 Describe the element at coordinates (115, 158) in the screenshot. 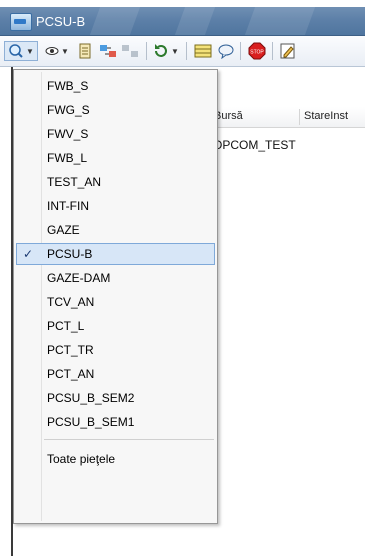

I see `menu-item-fwb-l: FWB_L` at that location.